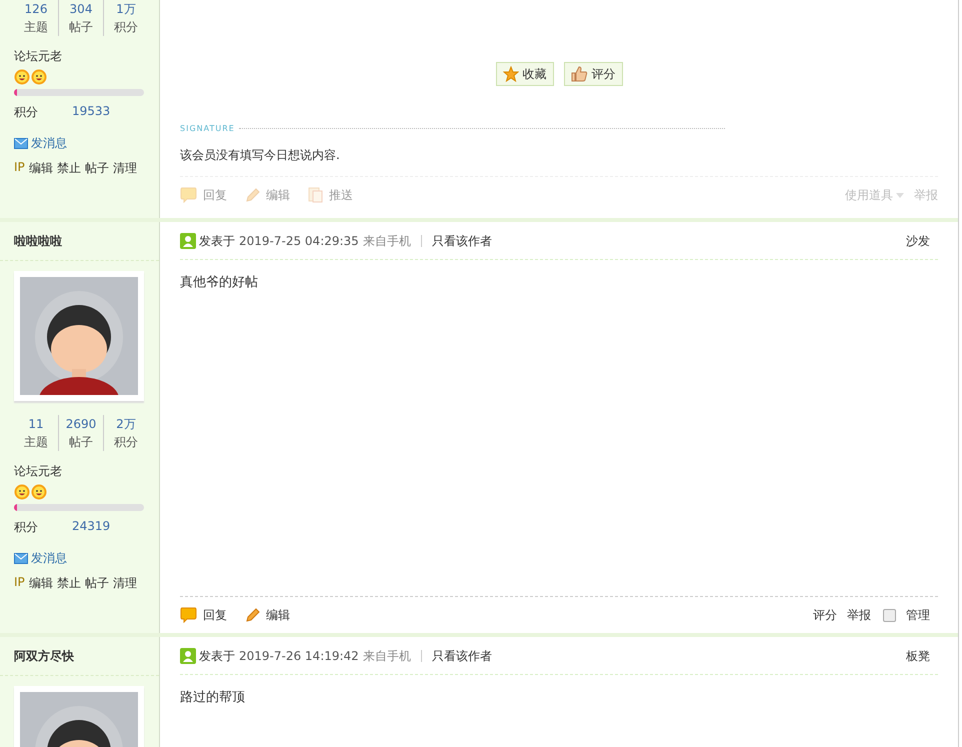 The height and width of the screenshot is (747, 962). What do you see at coordinates (267, 615) in the screenshot?
I see `post-action: 编辑` at bounding box center [267, 615].